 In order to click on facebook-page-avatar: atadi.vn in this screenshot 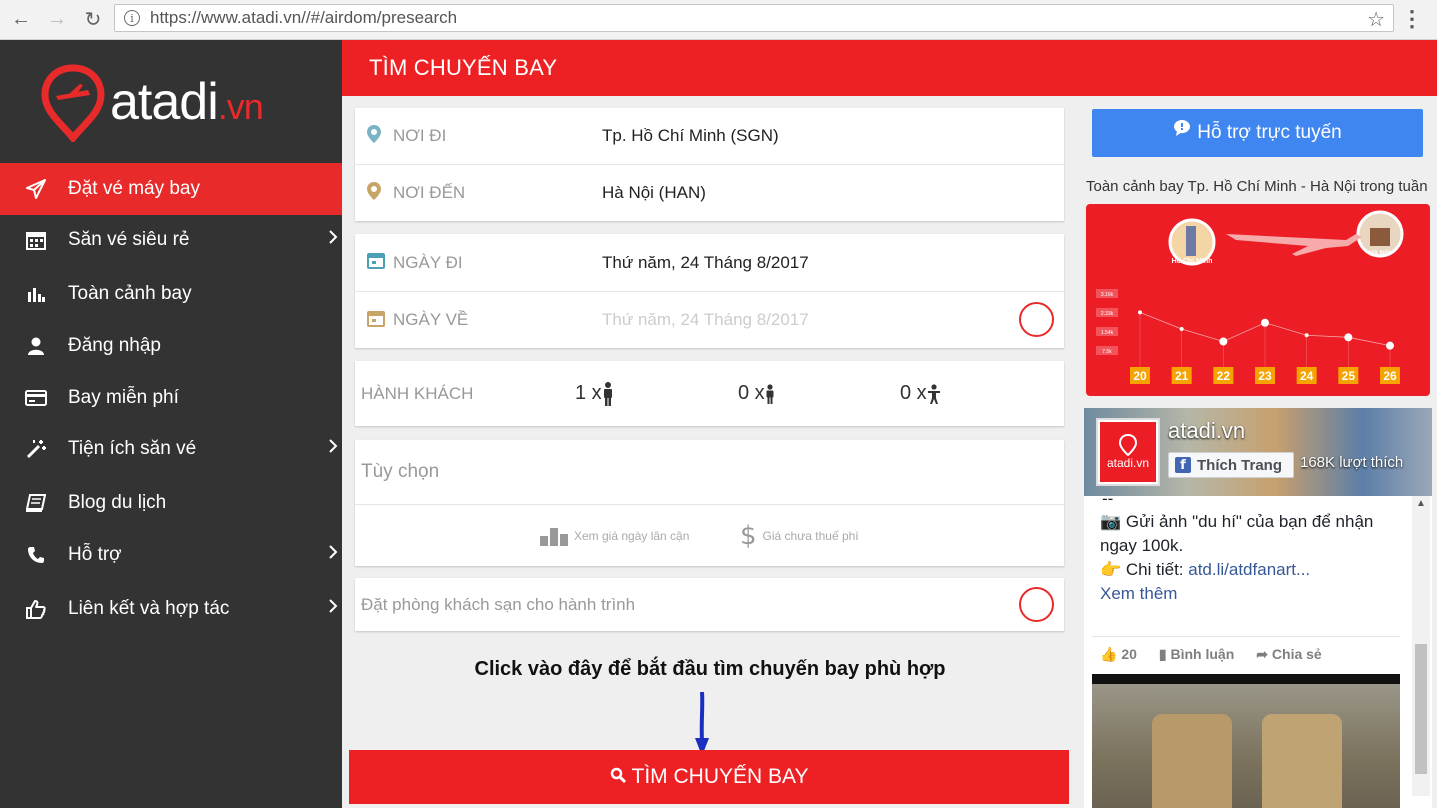, I will do `click(1128, 452)`.